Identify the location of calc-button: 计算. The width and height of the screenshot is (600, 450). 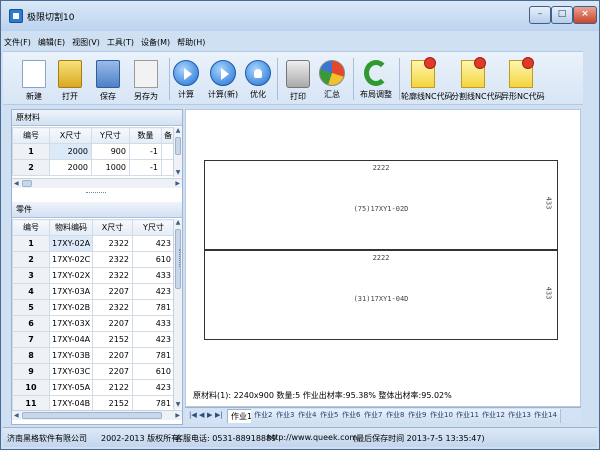
(186, 79).